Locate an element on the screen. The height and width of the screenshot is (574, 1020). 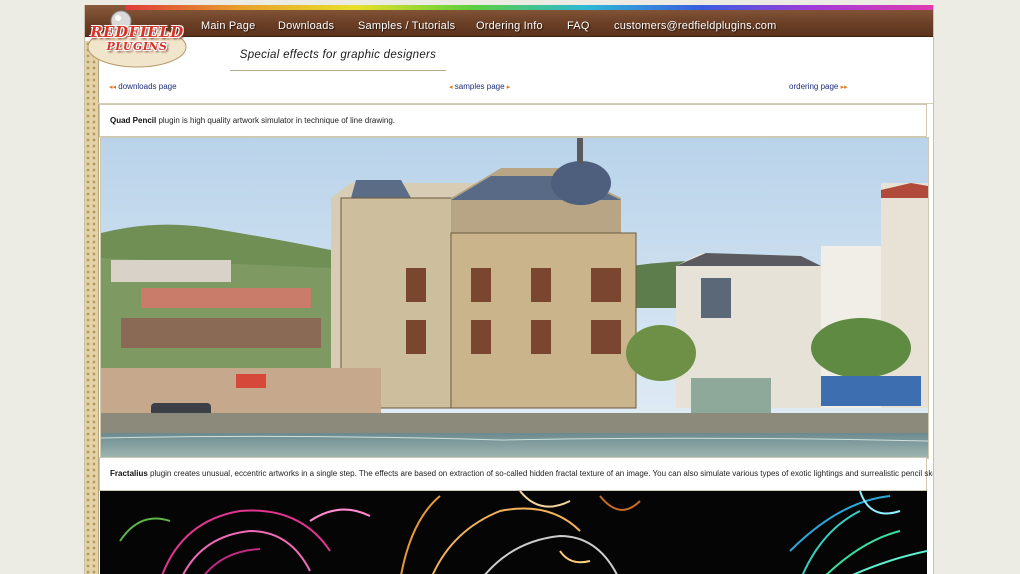
nav-samples-tutorials: Samples / Tutorials is located at coordinates (406, 26).